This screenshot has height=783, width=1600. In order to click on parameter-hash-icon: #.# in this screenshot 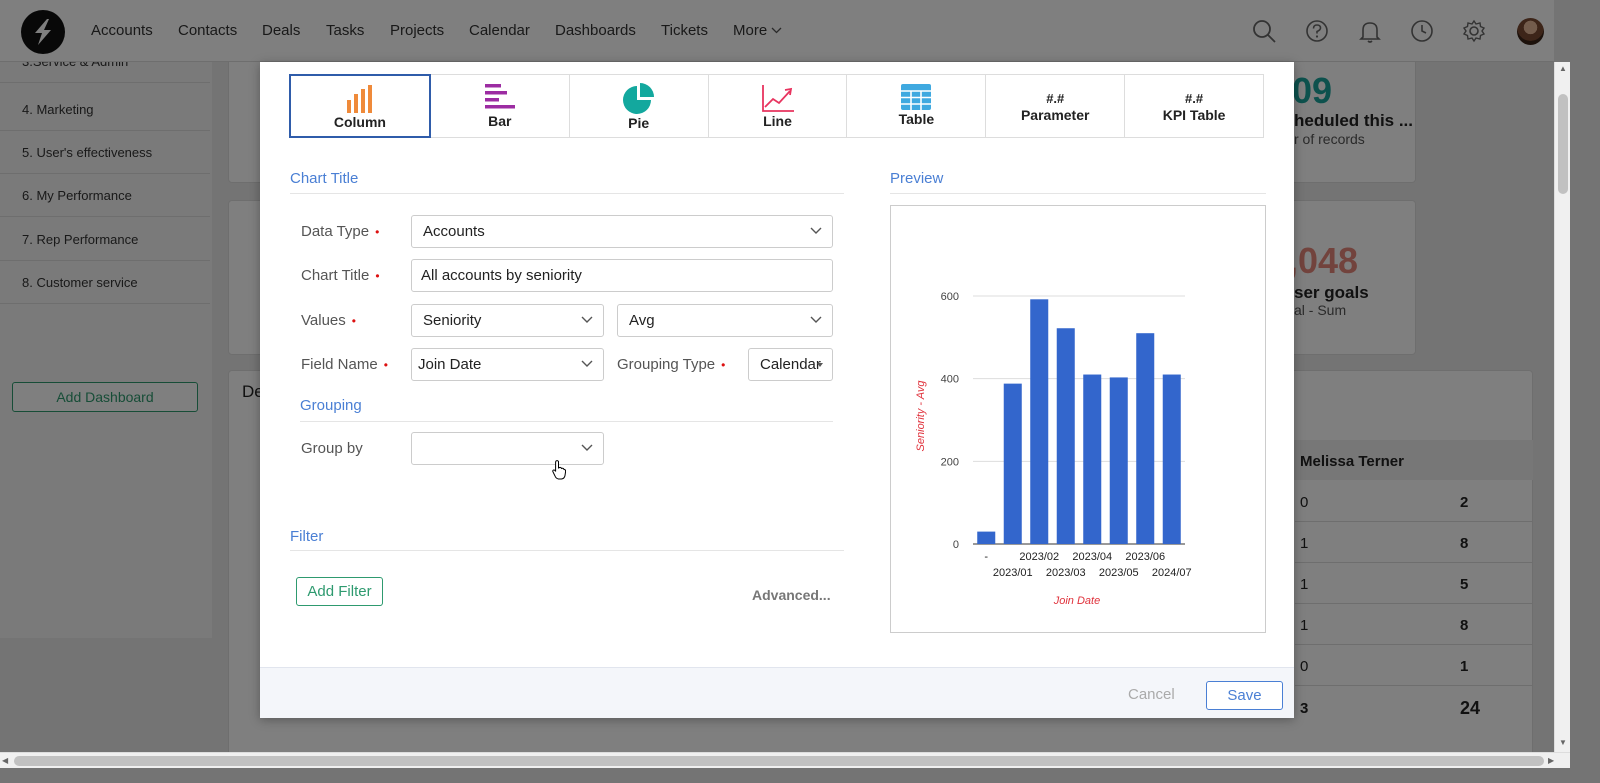, I will do `click(1055, 98)`.